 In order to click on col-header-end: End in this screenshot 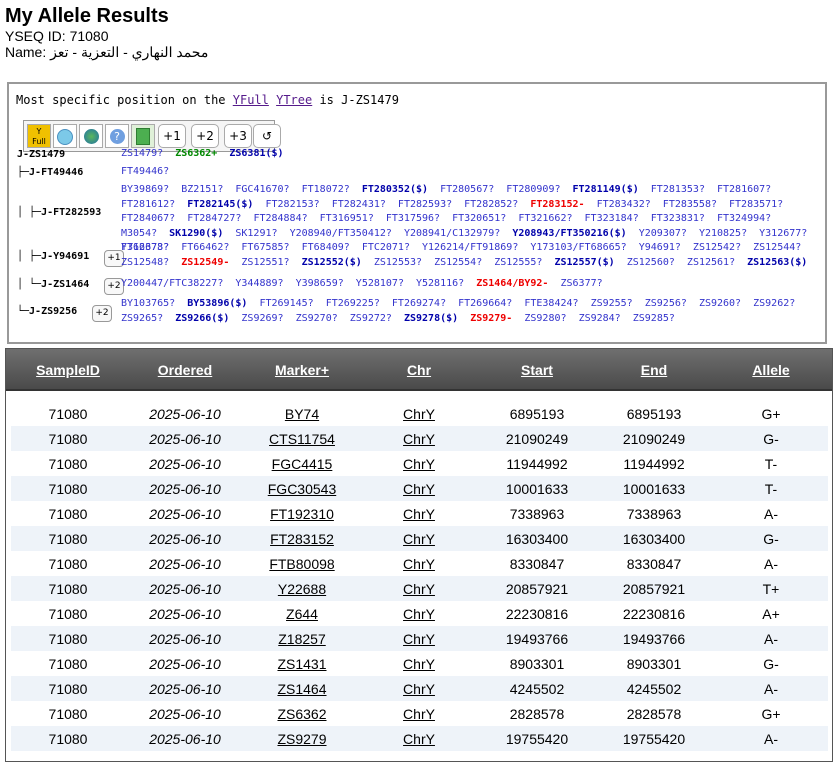, I will do `click(654, 370)`.